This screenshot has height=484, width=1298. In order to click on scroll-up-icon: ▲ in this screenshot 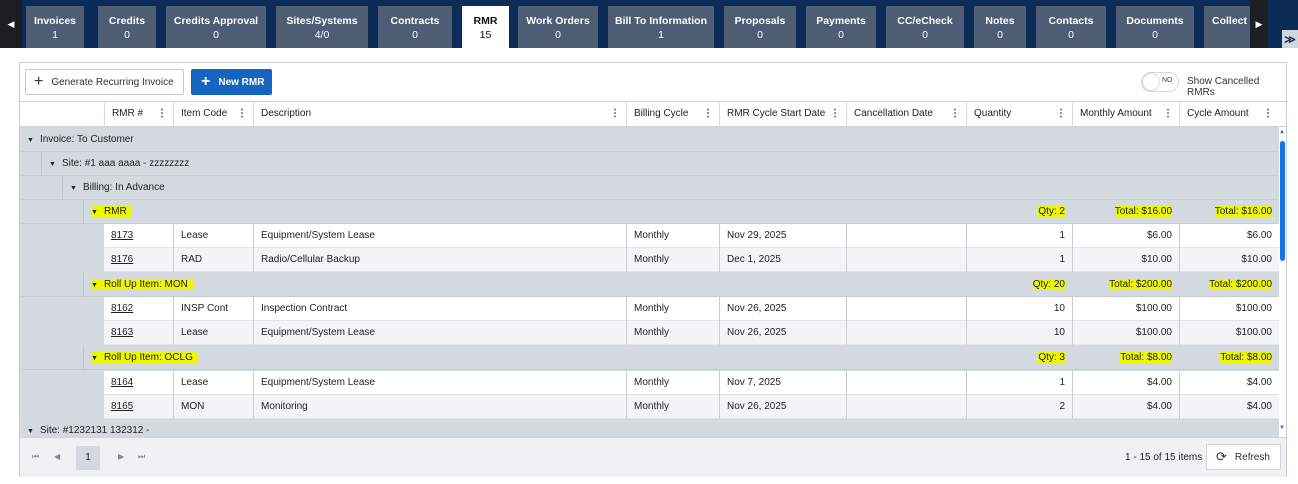, I will do `click(1282, 132)`.